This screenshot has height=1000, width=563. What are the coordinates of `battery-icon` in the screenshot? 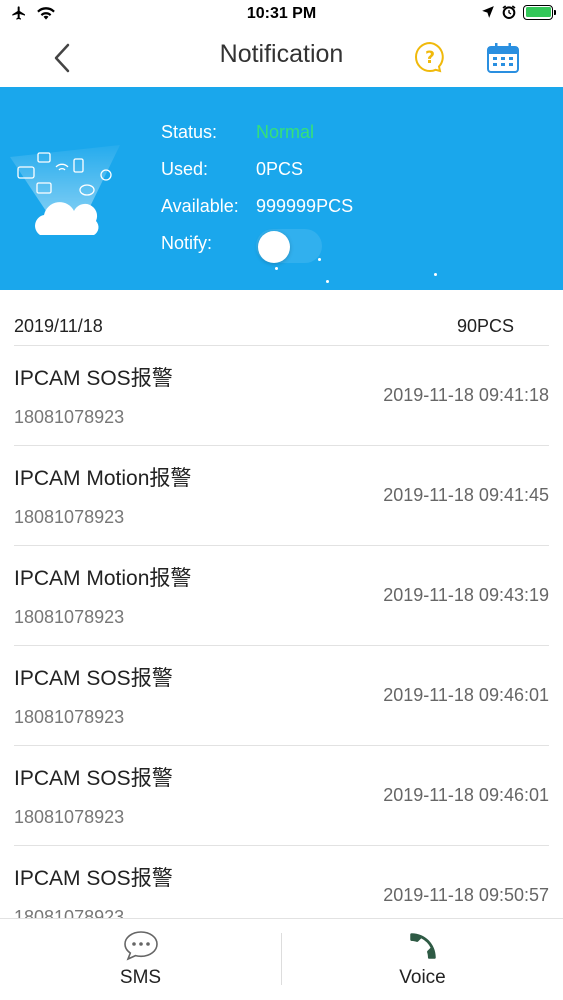 It's located at (539, 12).